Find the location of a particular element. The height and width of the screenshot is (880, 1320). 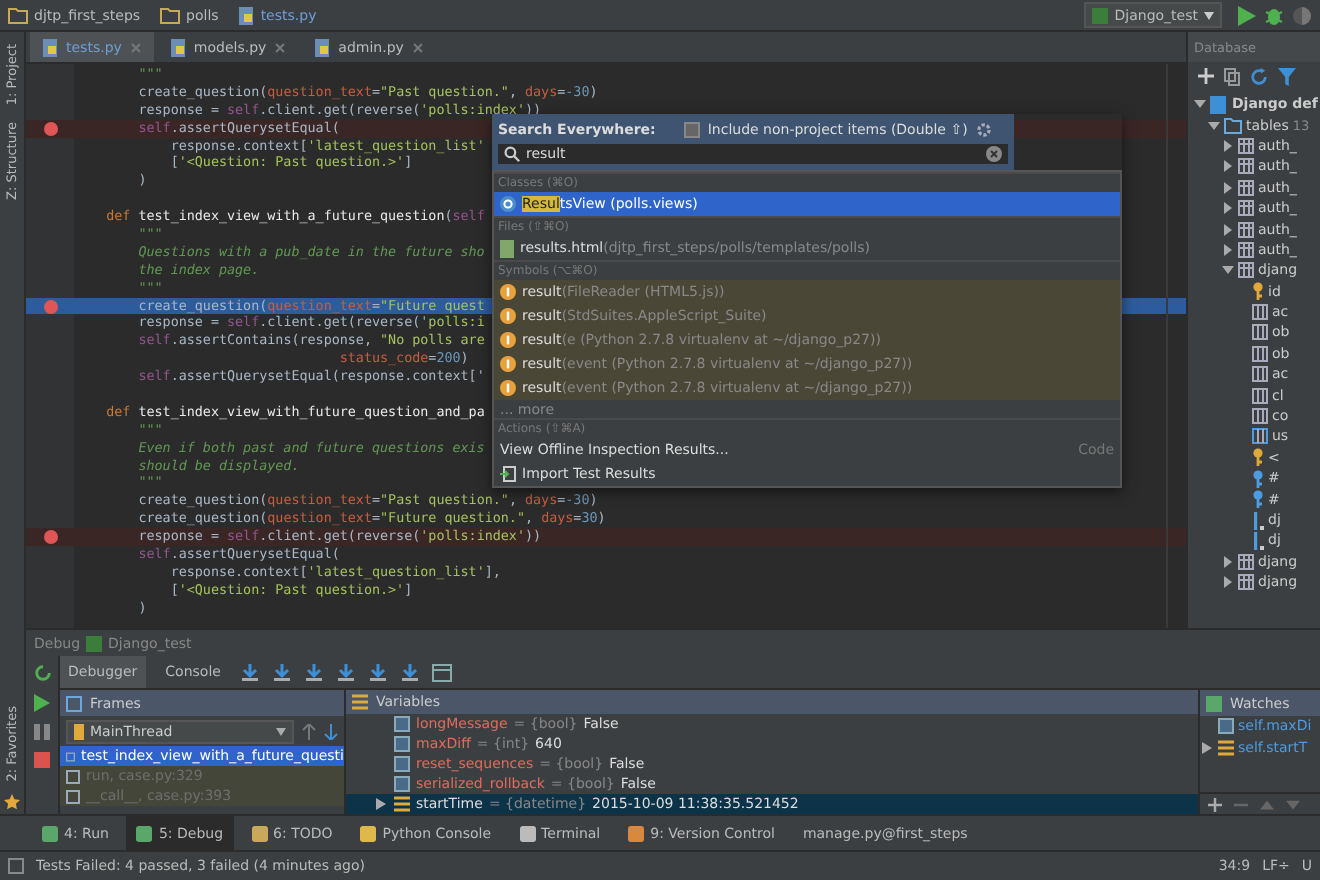

database-icon is located at coordinates (1219, 104).